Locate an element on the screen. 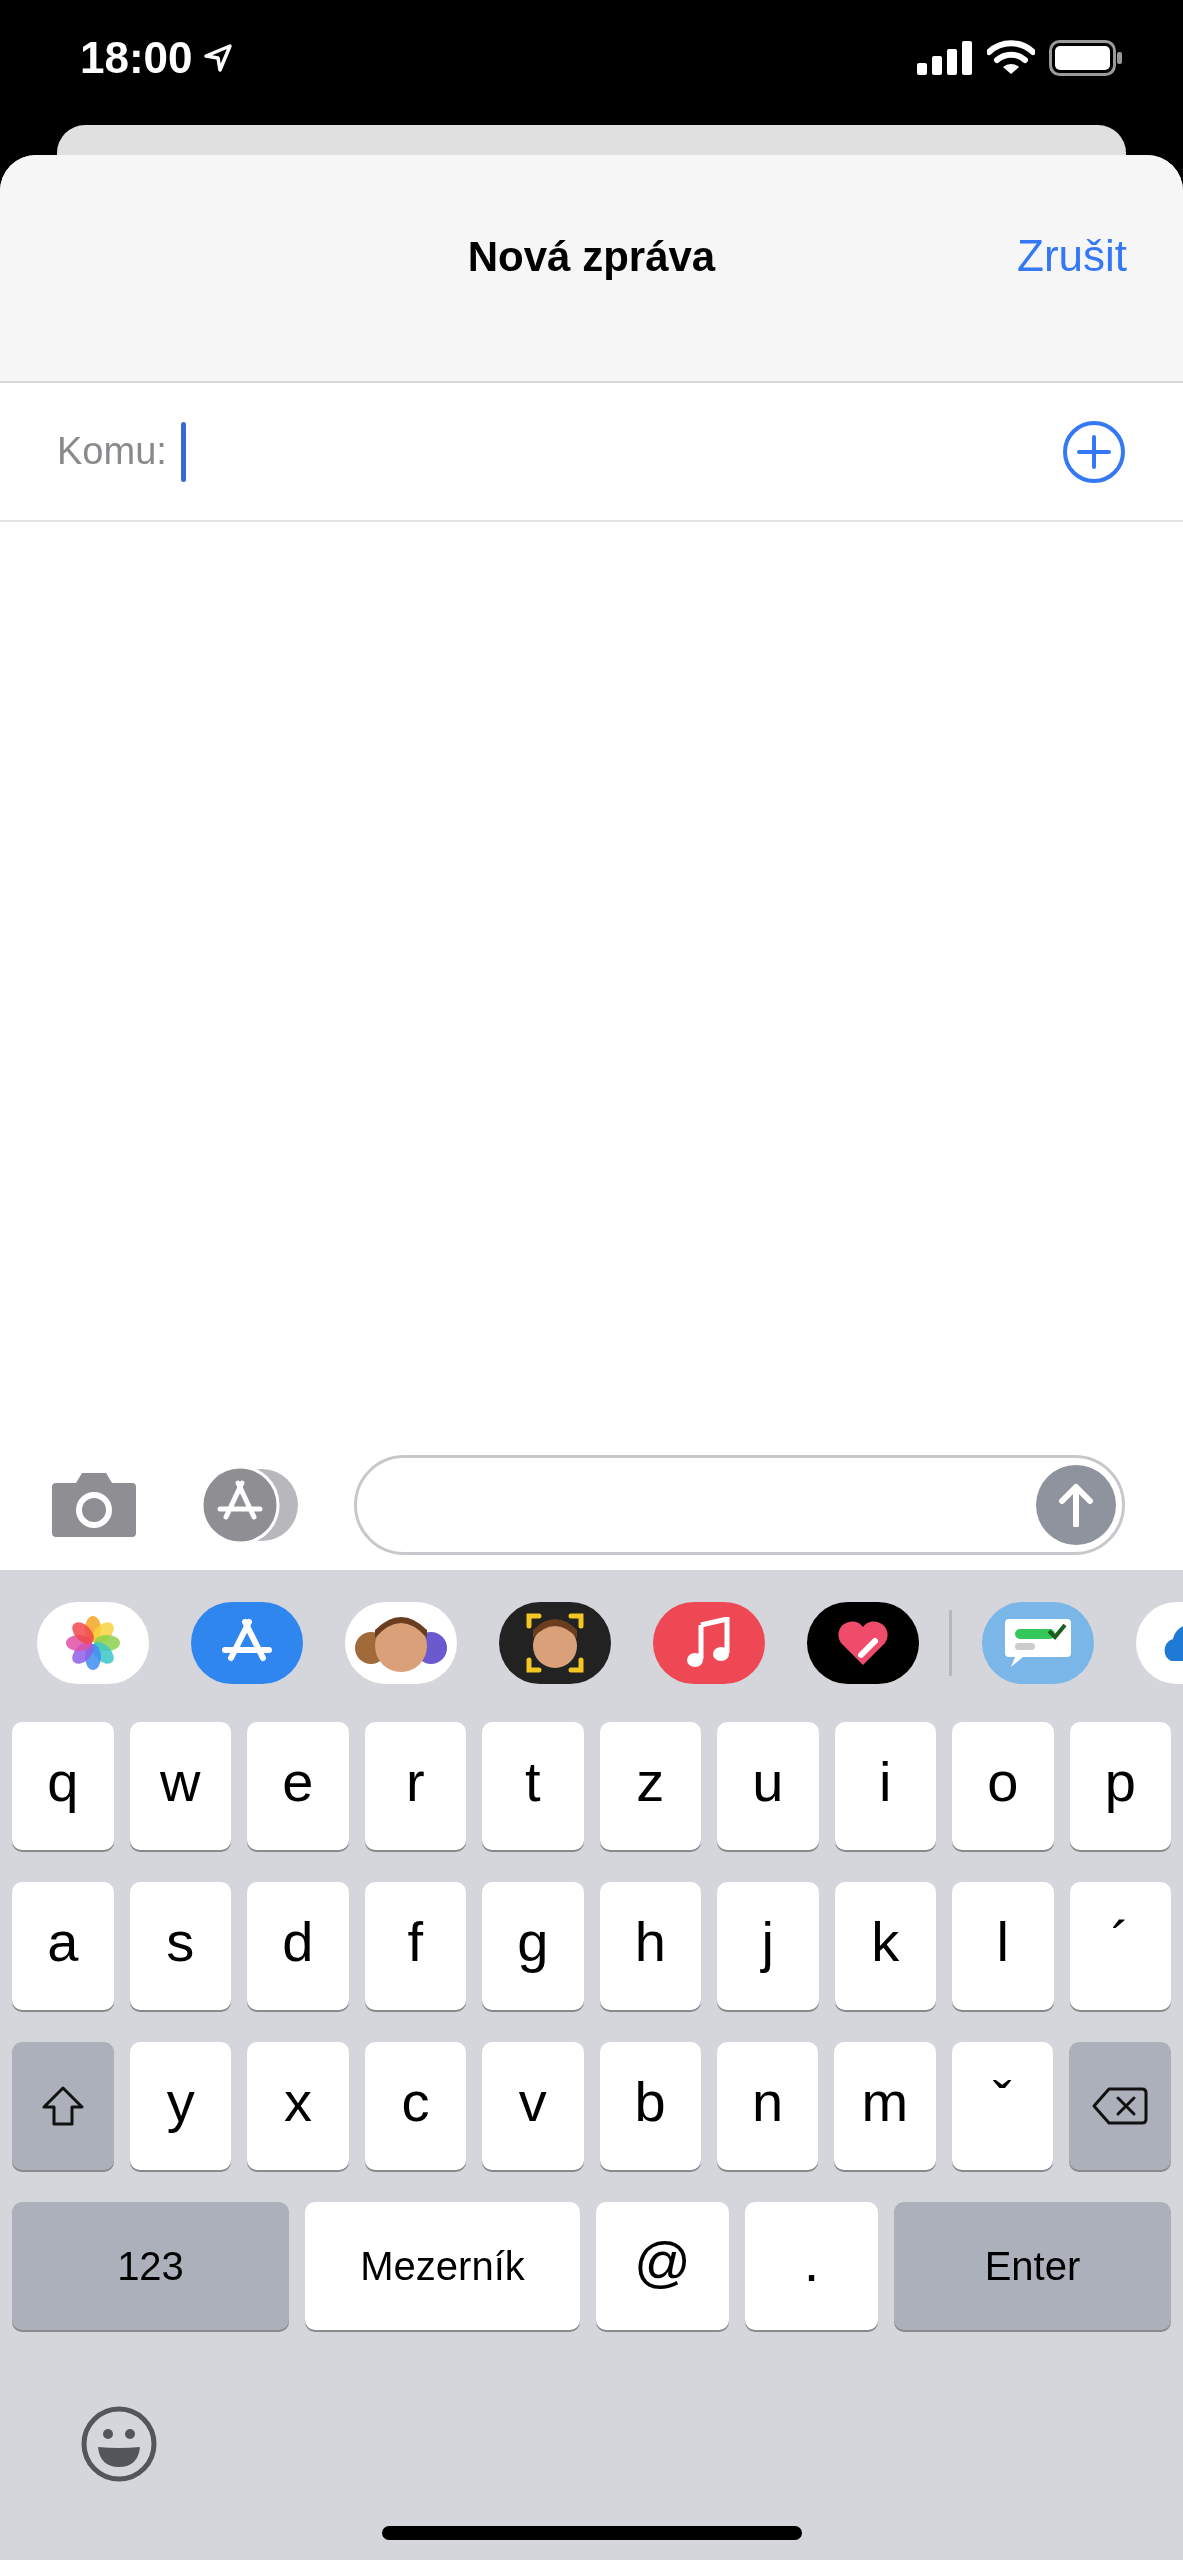 The height and width of the screenshot is (2560, 1183). shift-icon is located at coordinates (63, 2106).